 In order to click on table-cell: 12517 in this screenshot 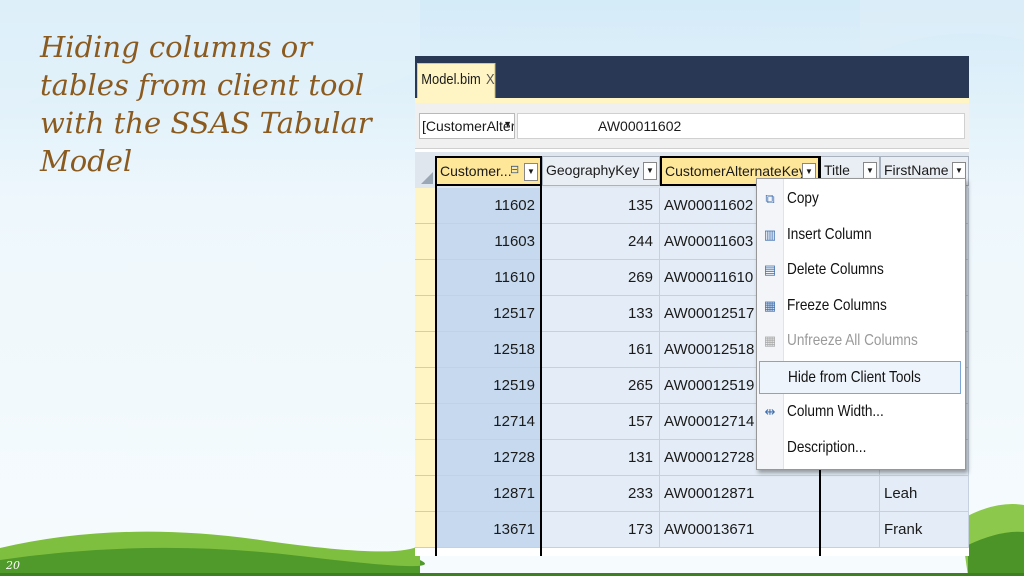, I will do `click(488, 314)`.